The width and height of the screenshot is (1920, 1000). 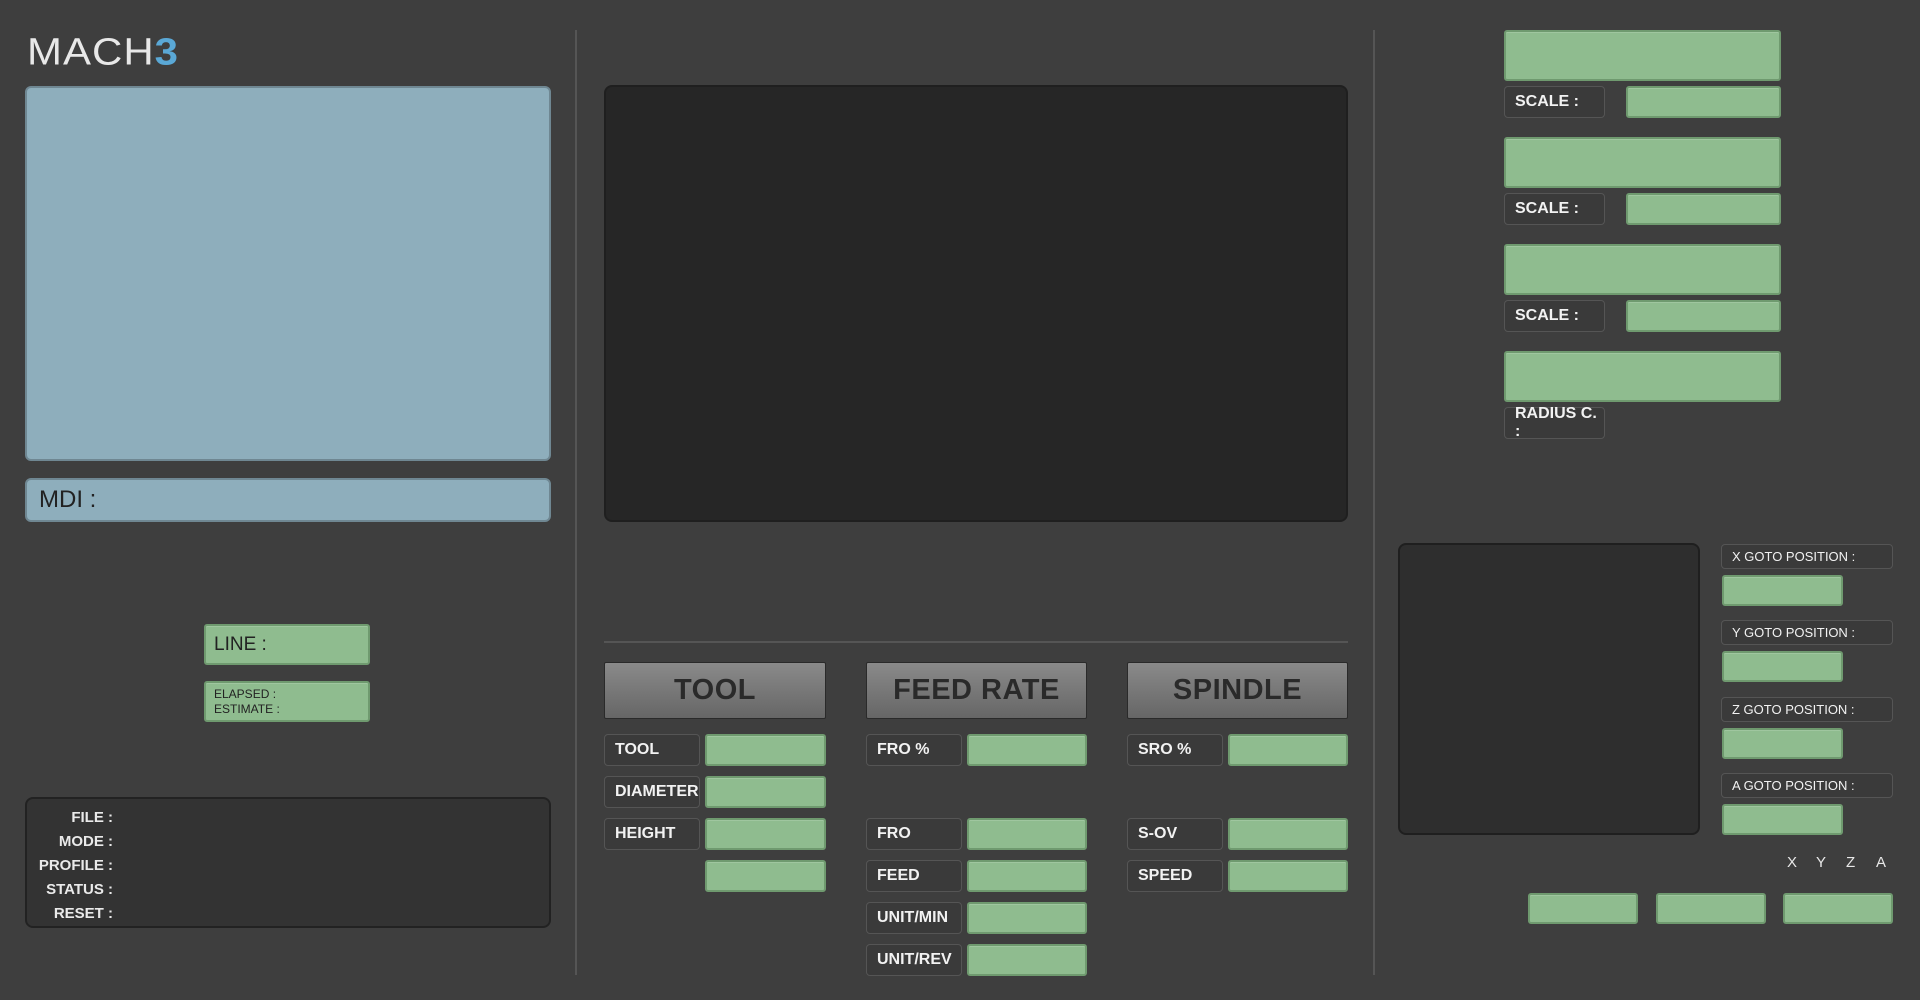 What do you see at coordinates (1288, 834) in the screenshot?
I see `sov-display` at bounding box center [1288, 834].